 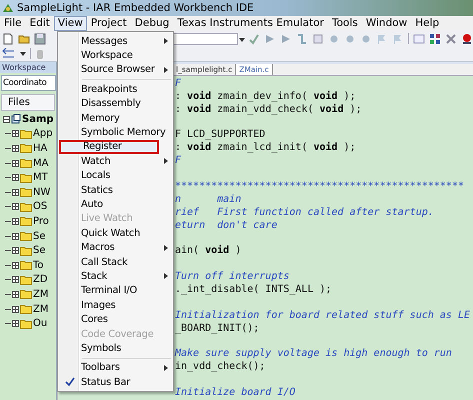 What do you see at coordinates (115, 103) in the screenshot?
I see `menu-item: Disassembly` at bounding box center [115, 103].